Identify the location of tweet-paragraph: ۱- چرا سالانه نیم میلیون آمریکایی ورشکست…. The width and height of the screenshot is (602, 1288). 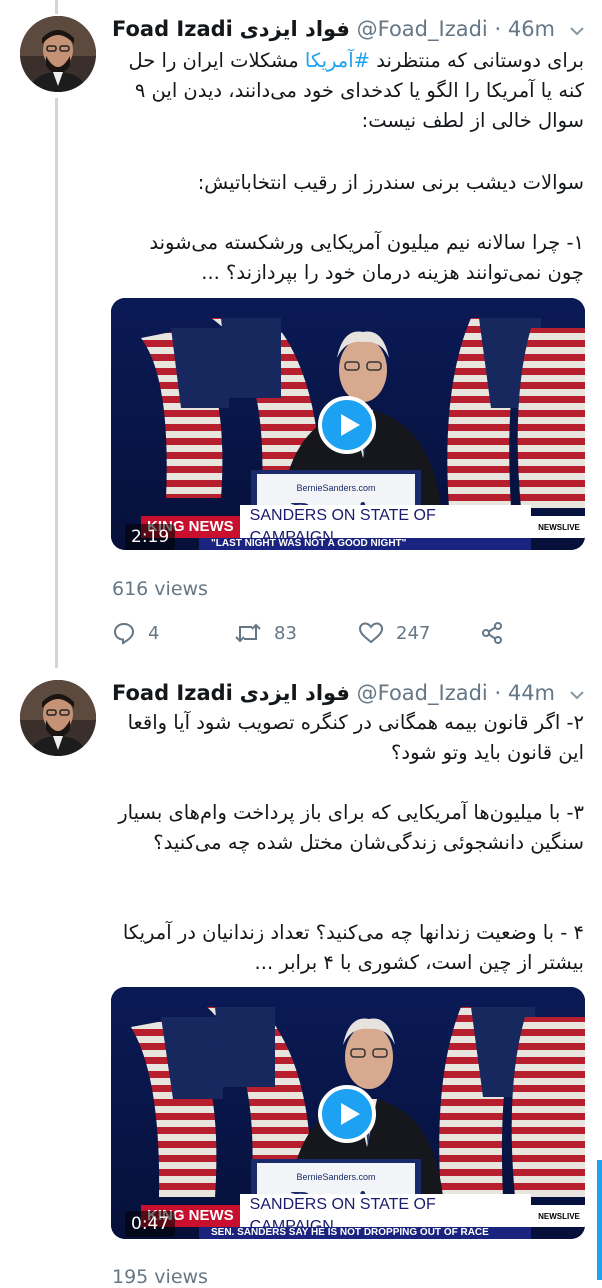
(363, 257).